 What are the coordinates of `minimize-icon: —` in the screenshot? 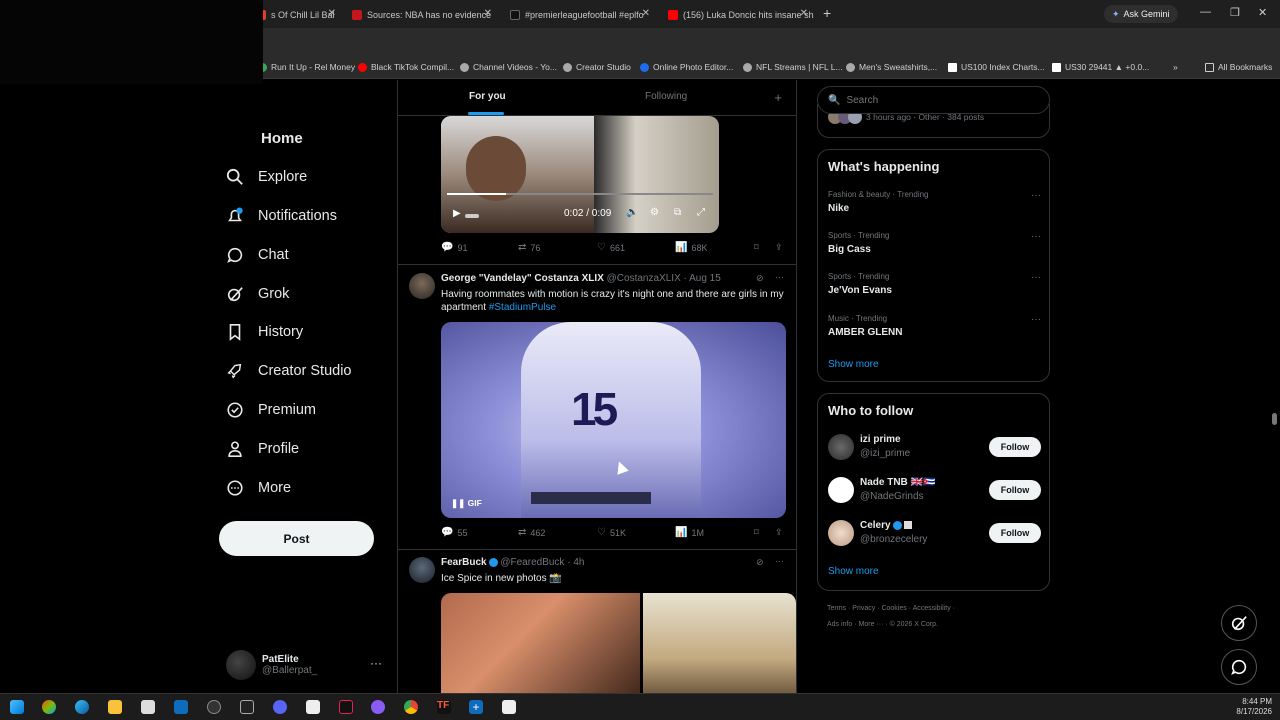 It's located at (1205, 12).